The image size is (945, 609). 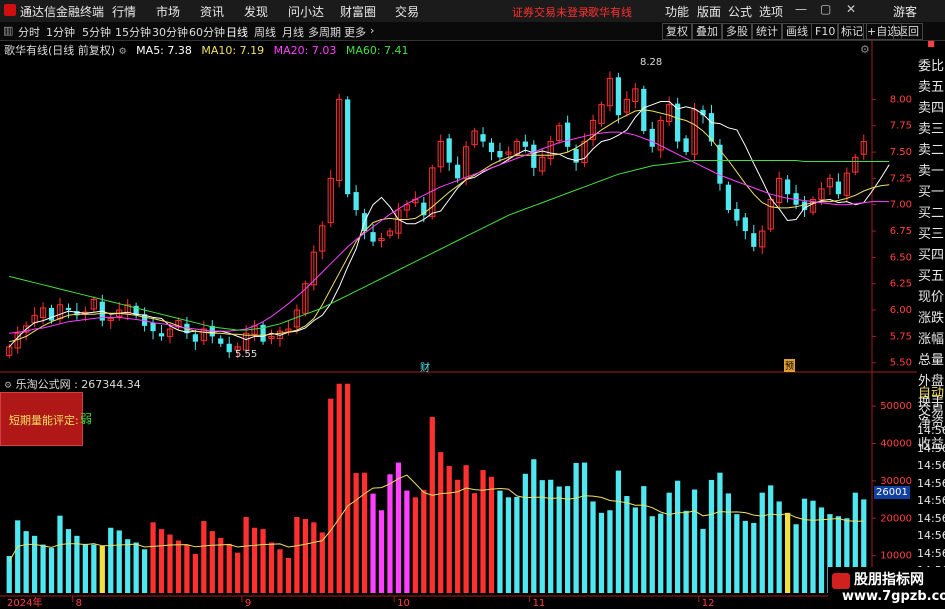 I want to click on quote-weibi: 委比, so click(x=931, y=66).